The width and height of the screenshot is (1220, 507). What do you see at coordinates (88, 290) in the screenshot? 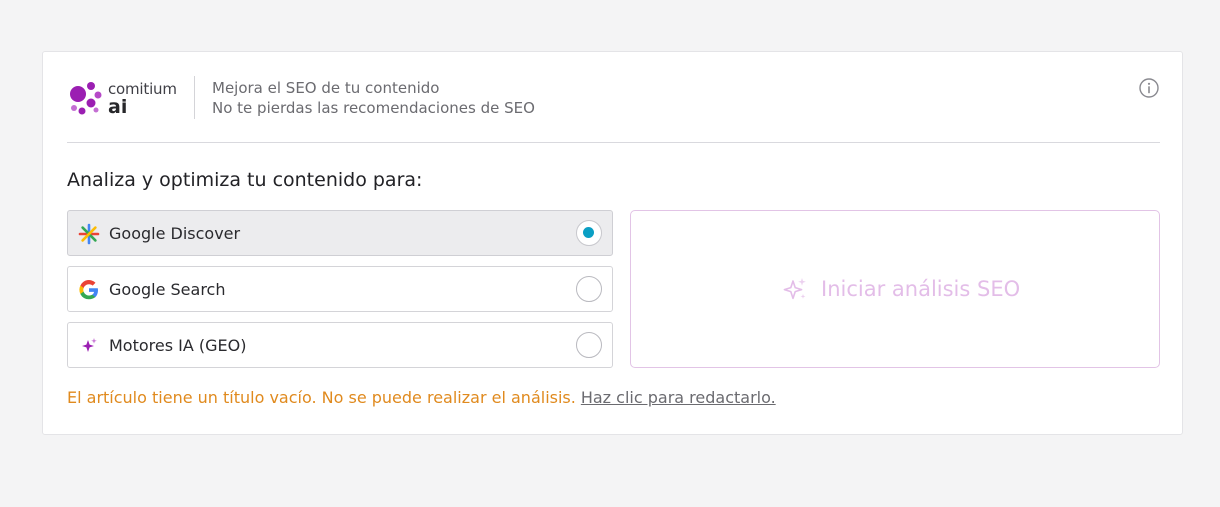
I see `google-g-icon` at bounding box center [88, 290].